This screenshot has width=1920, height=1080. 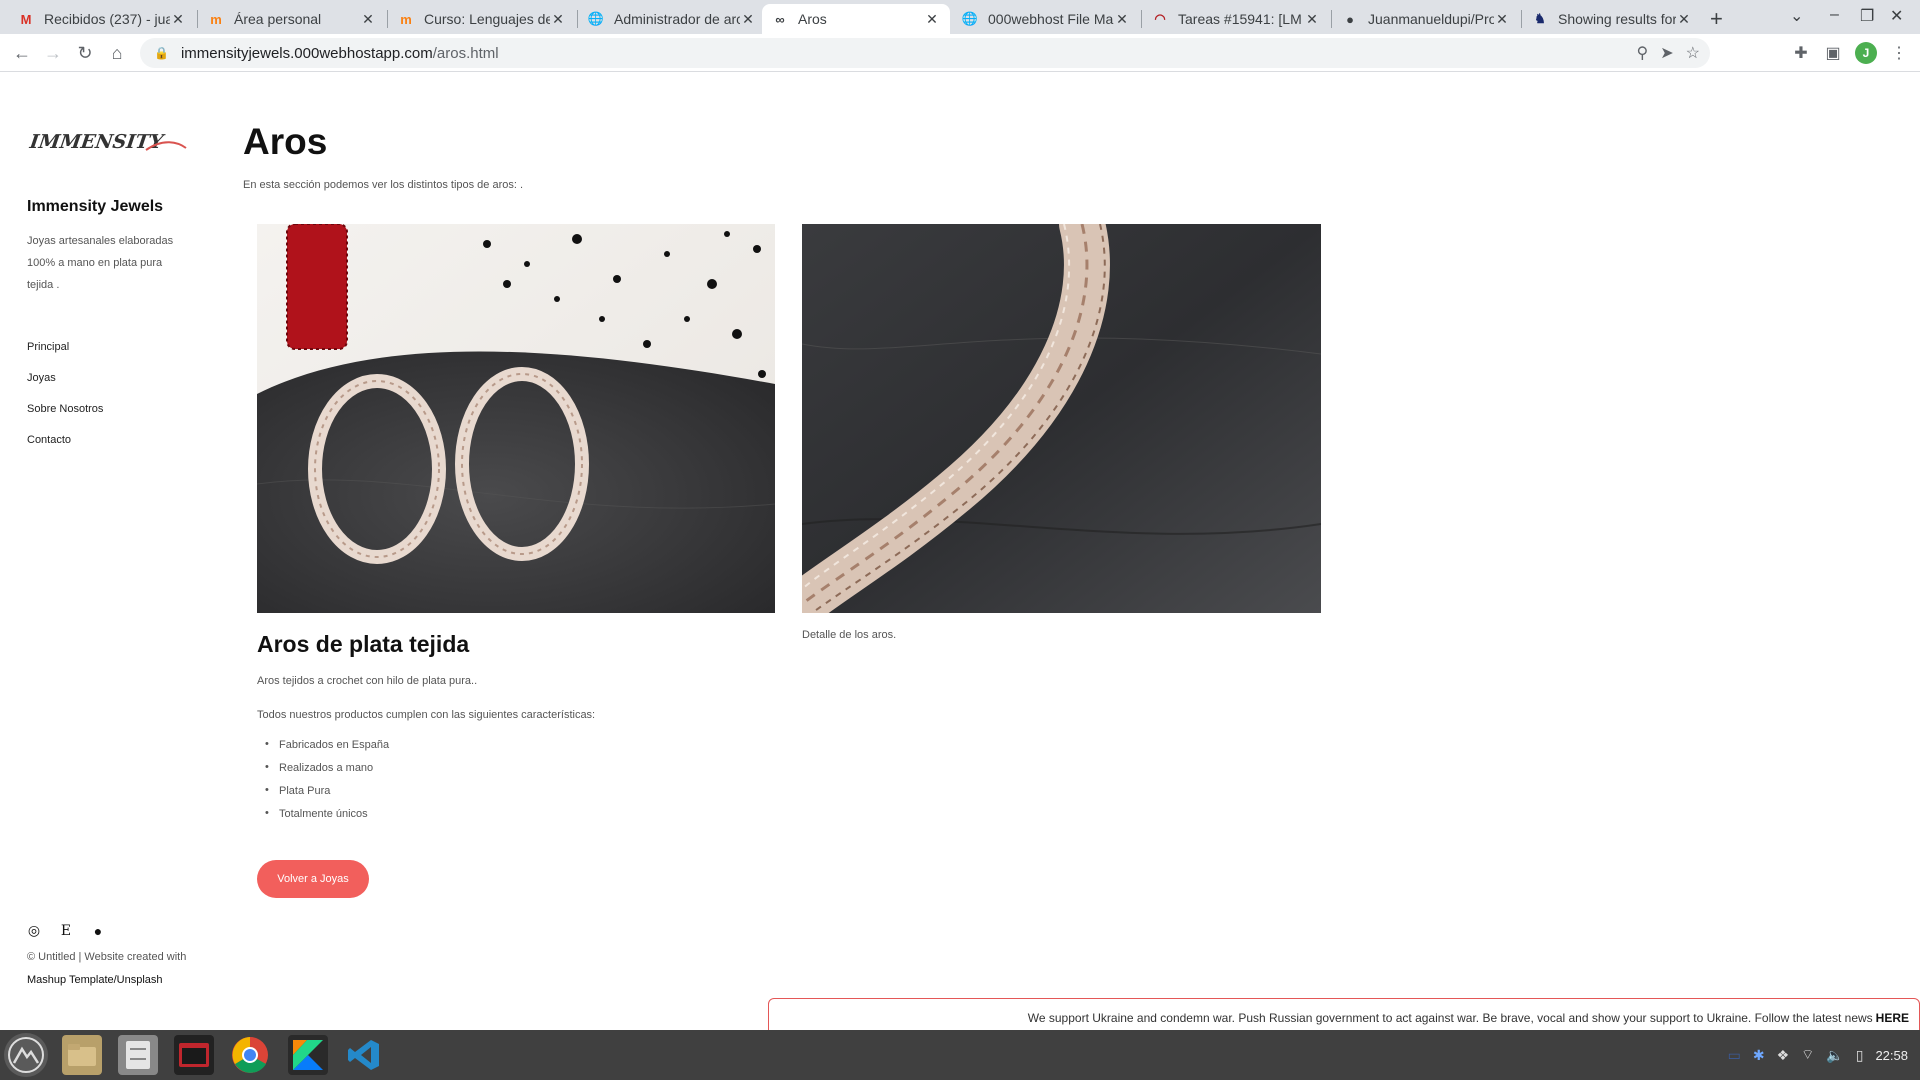 What do you see at coordinates (1891, 1055) in the screenshot?
I see `clock: 22:58` at bounding box center [1891, 1055].